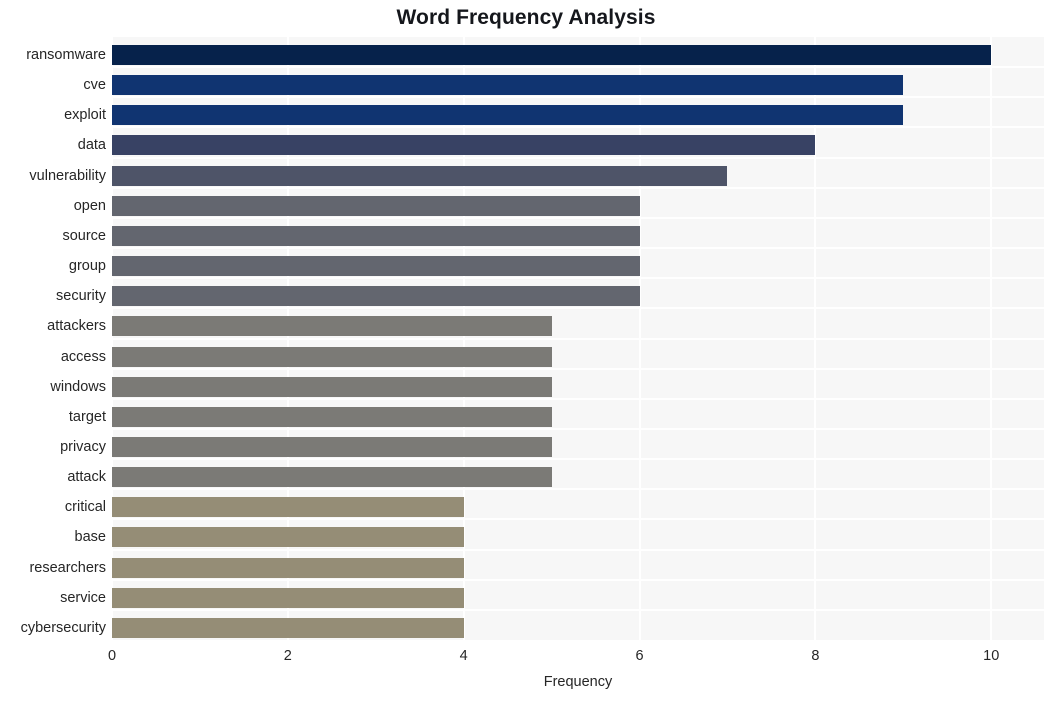  What do you see at coordinates (83, 597) in the screenshot?
I see `y-tick-label-service: service` at bounding box center [83, 597].